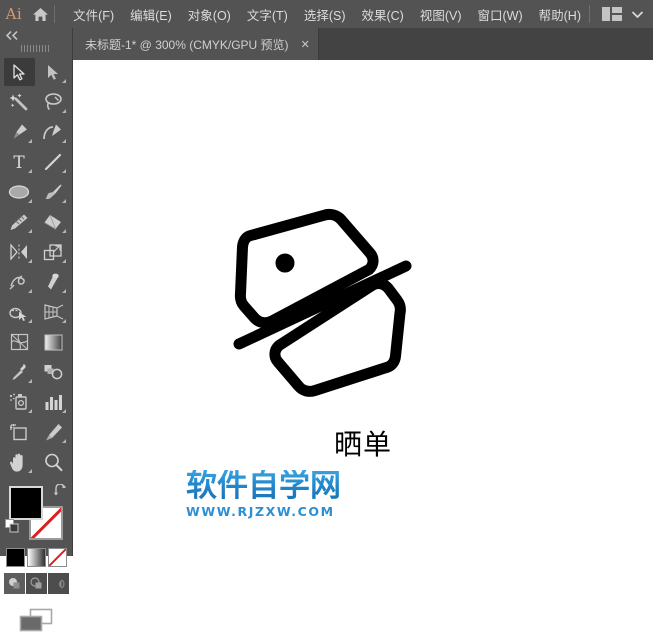  What do you see at coordinates (19, 252) in the screenshot?
I see `rotate-reflect-tool` at bounding box center [19, 252].